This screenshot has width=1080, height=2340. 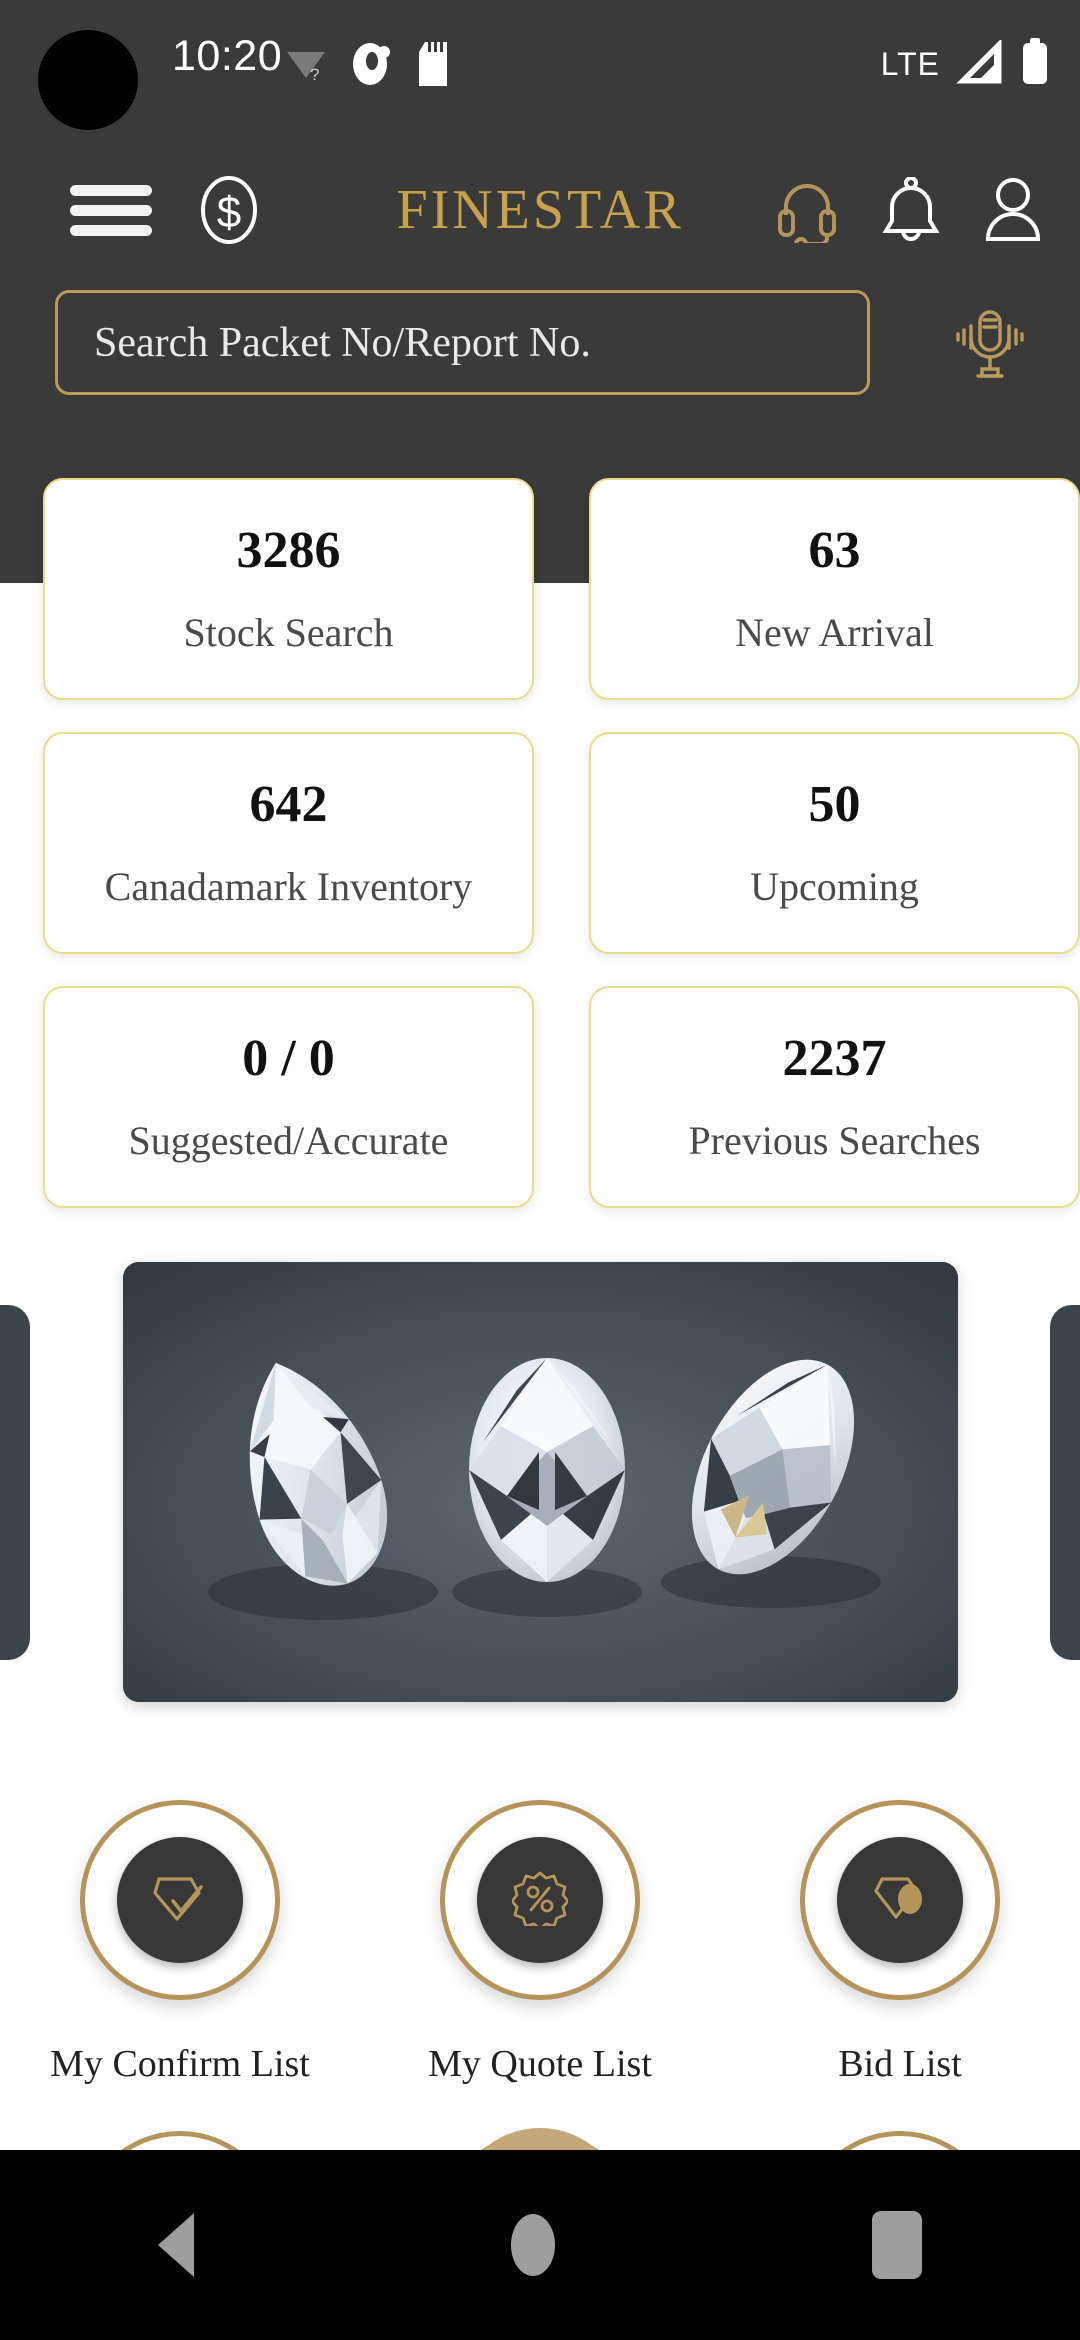 What do you see at coordinates (288, 589) in the screenshot?
I see `stat-card-stock-search: 3286 Stock Search` at bounding box center [288, 589].